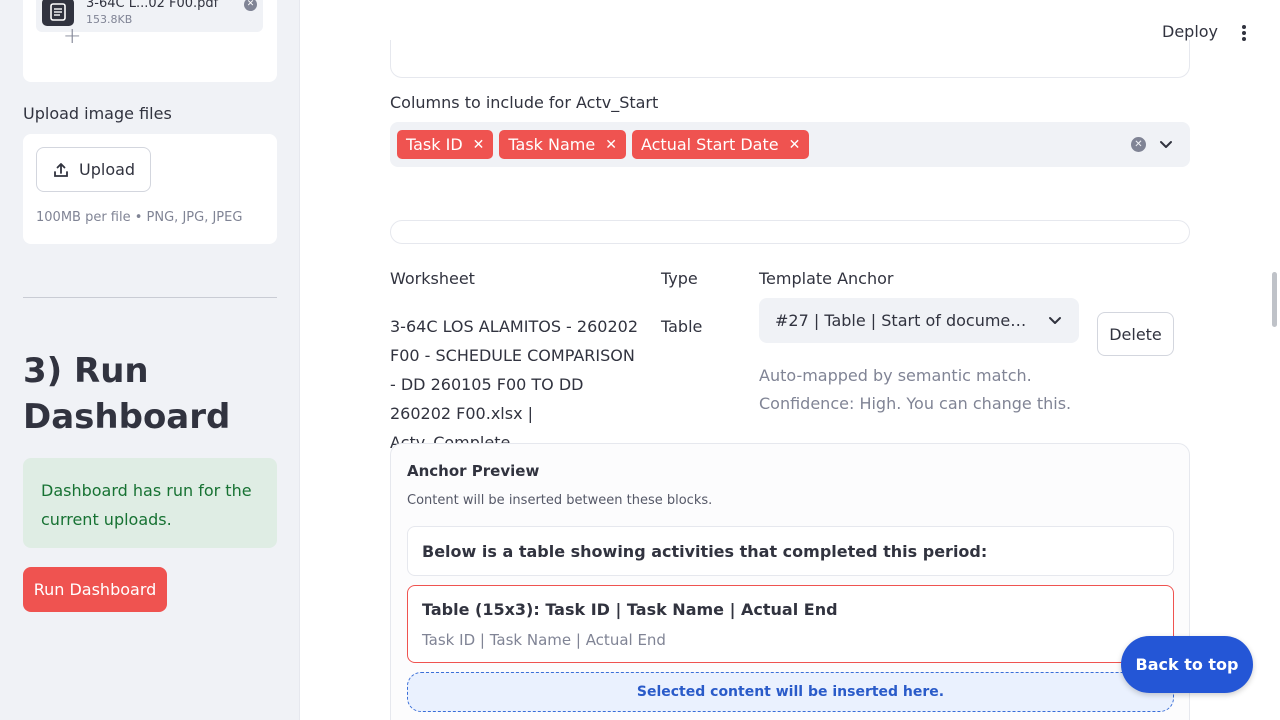  What do you see at coordinates (1187, 664) in the screenshot?
I see `back-to-top-button: Back to top` at bounding box center [1187, 664].